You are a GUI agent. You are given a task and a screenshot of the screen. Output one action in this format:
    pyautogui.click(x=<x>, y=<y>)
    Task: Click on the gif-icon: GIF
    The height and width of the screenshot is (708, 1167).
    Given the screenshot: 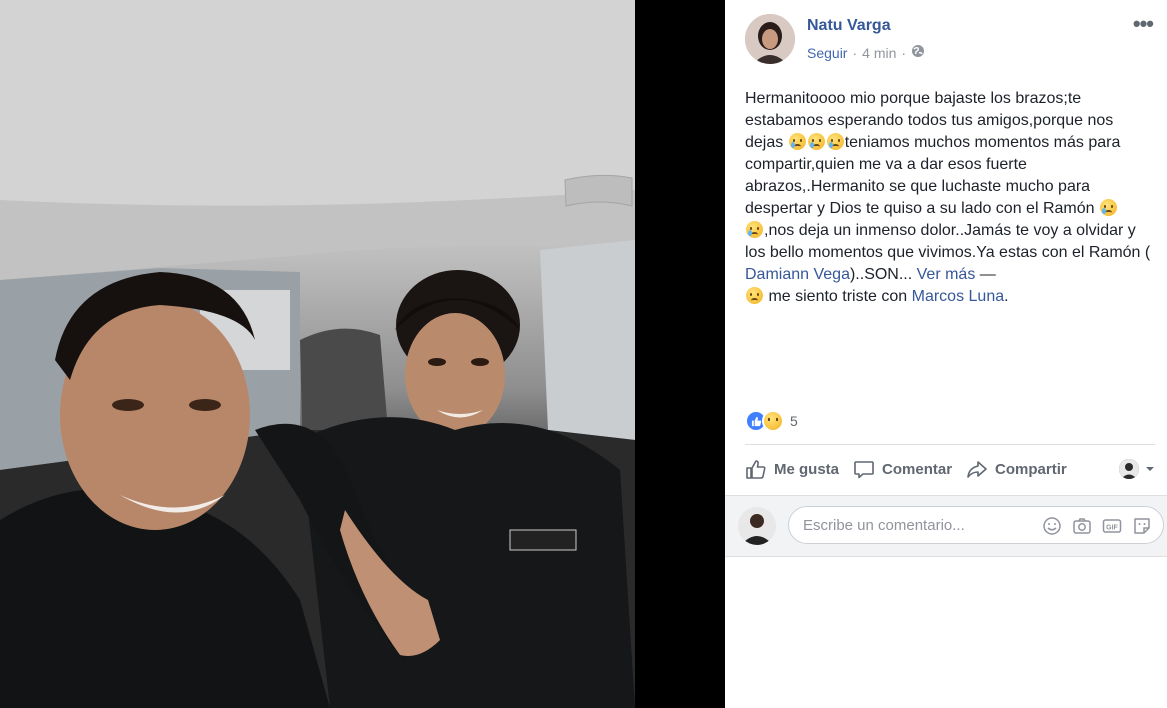 What is the action you would take?
    pyautogui.click(x=1112, y=526)
    